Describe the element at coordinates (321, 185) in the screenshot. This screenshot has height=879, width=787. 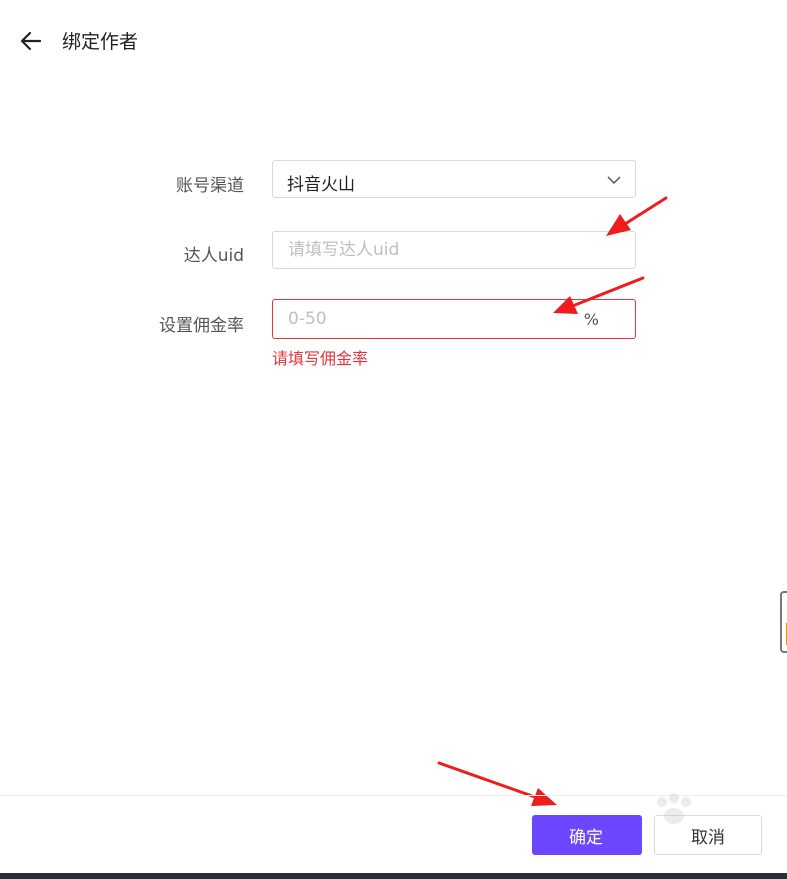
I see `channel-select-value: 抖音火山` at that location.